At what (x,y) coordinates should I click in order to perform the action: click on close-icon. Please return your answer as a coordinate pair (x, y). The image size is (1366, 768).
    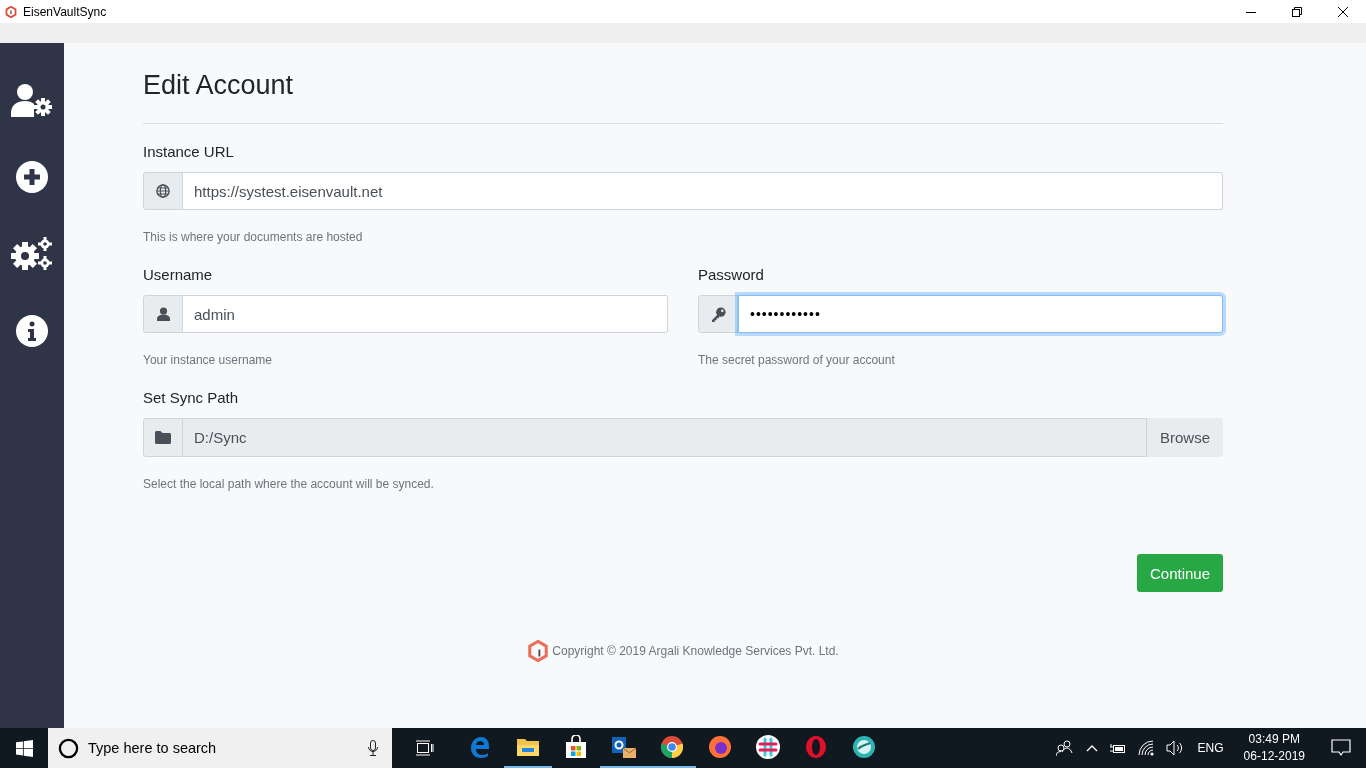
    Looking at the image, I should click on (1343, 11).